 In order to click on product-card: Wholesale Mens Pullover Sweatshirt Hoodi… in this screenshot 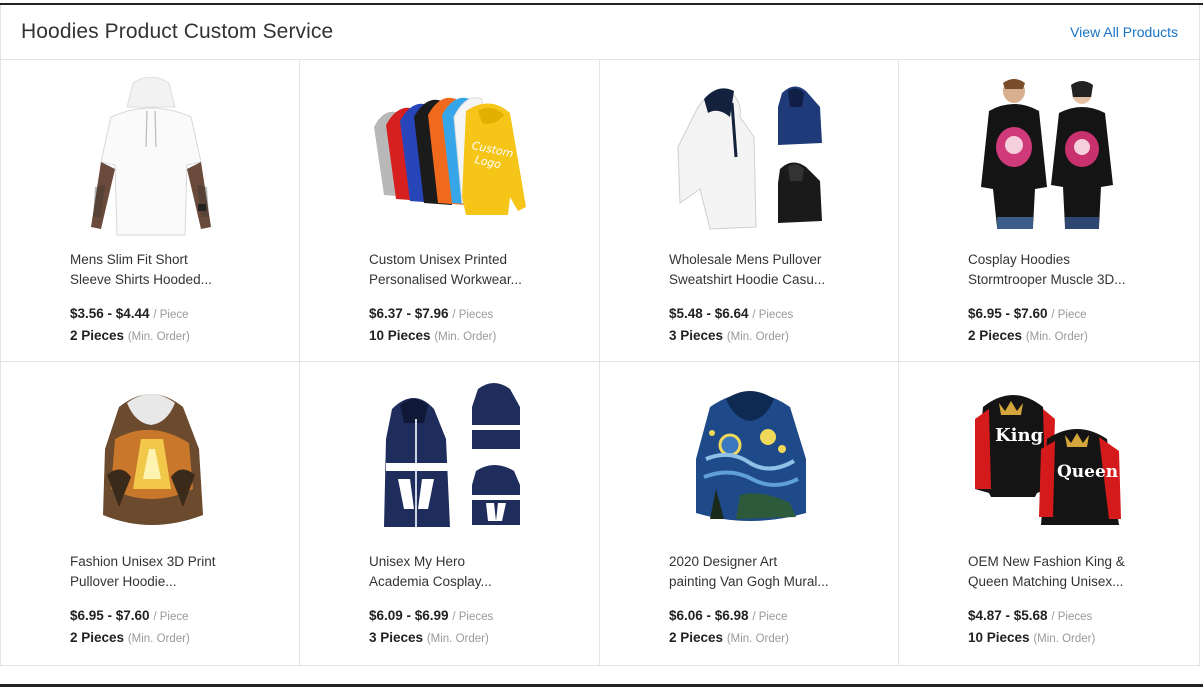, I will do `click(749, 211)`.